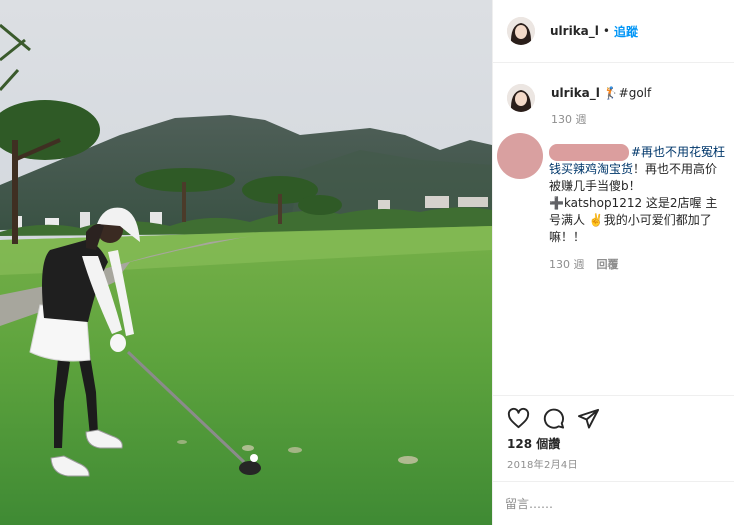 The width and height of the screenshot is (734, 525). I want to click on follow-button: 追蹤, so click(626, 31).